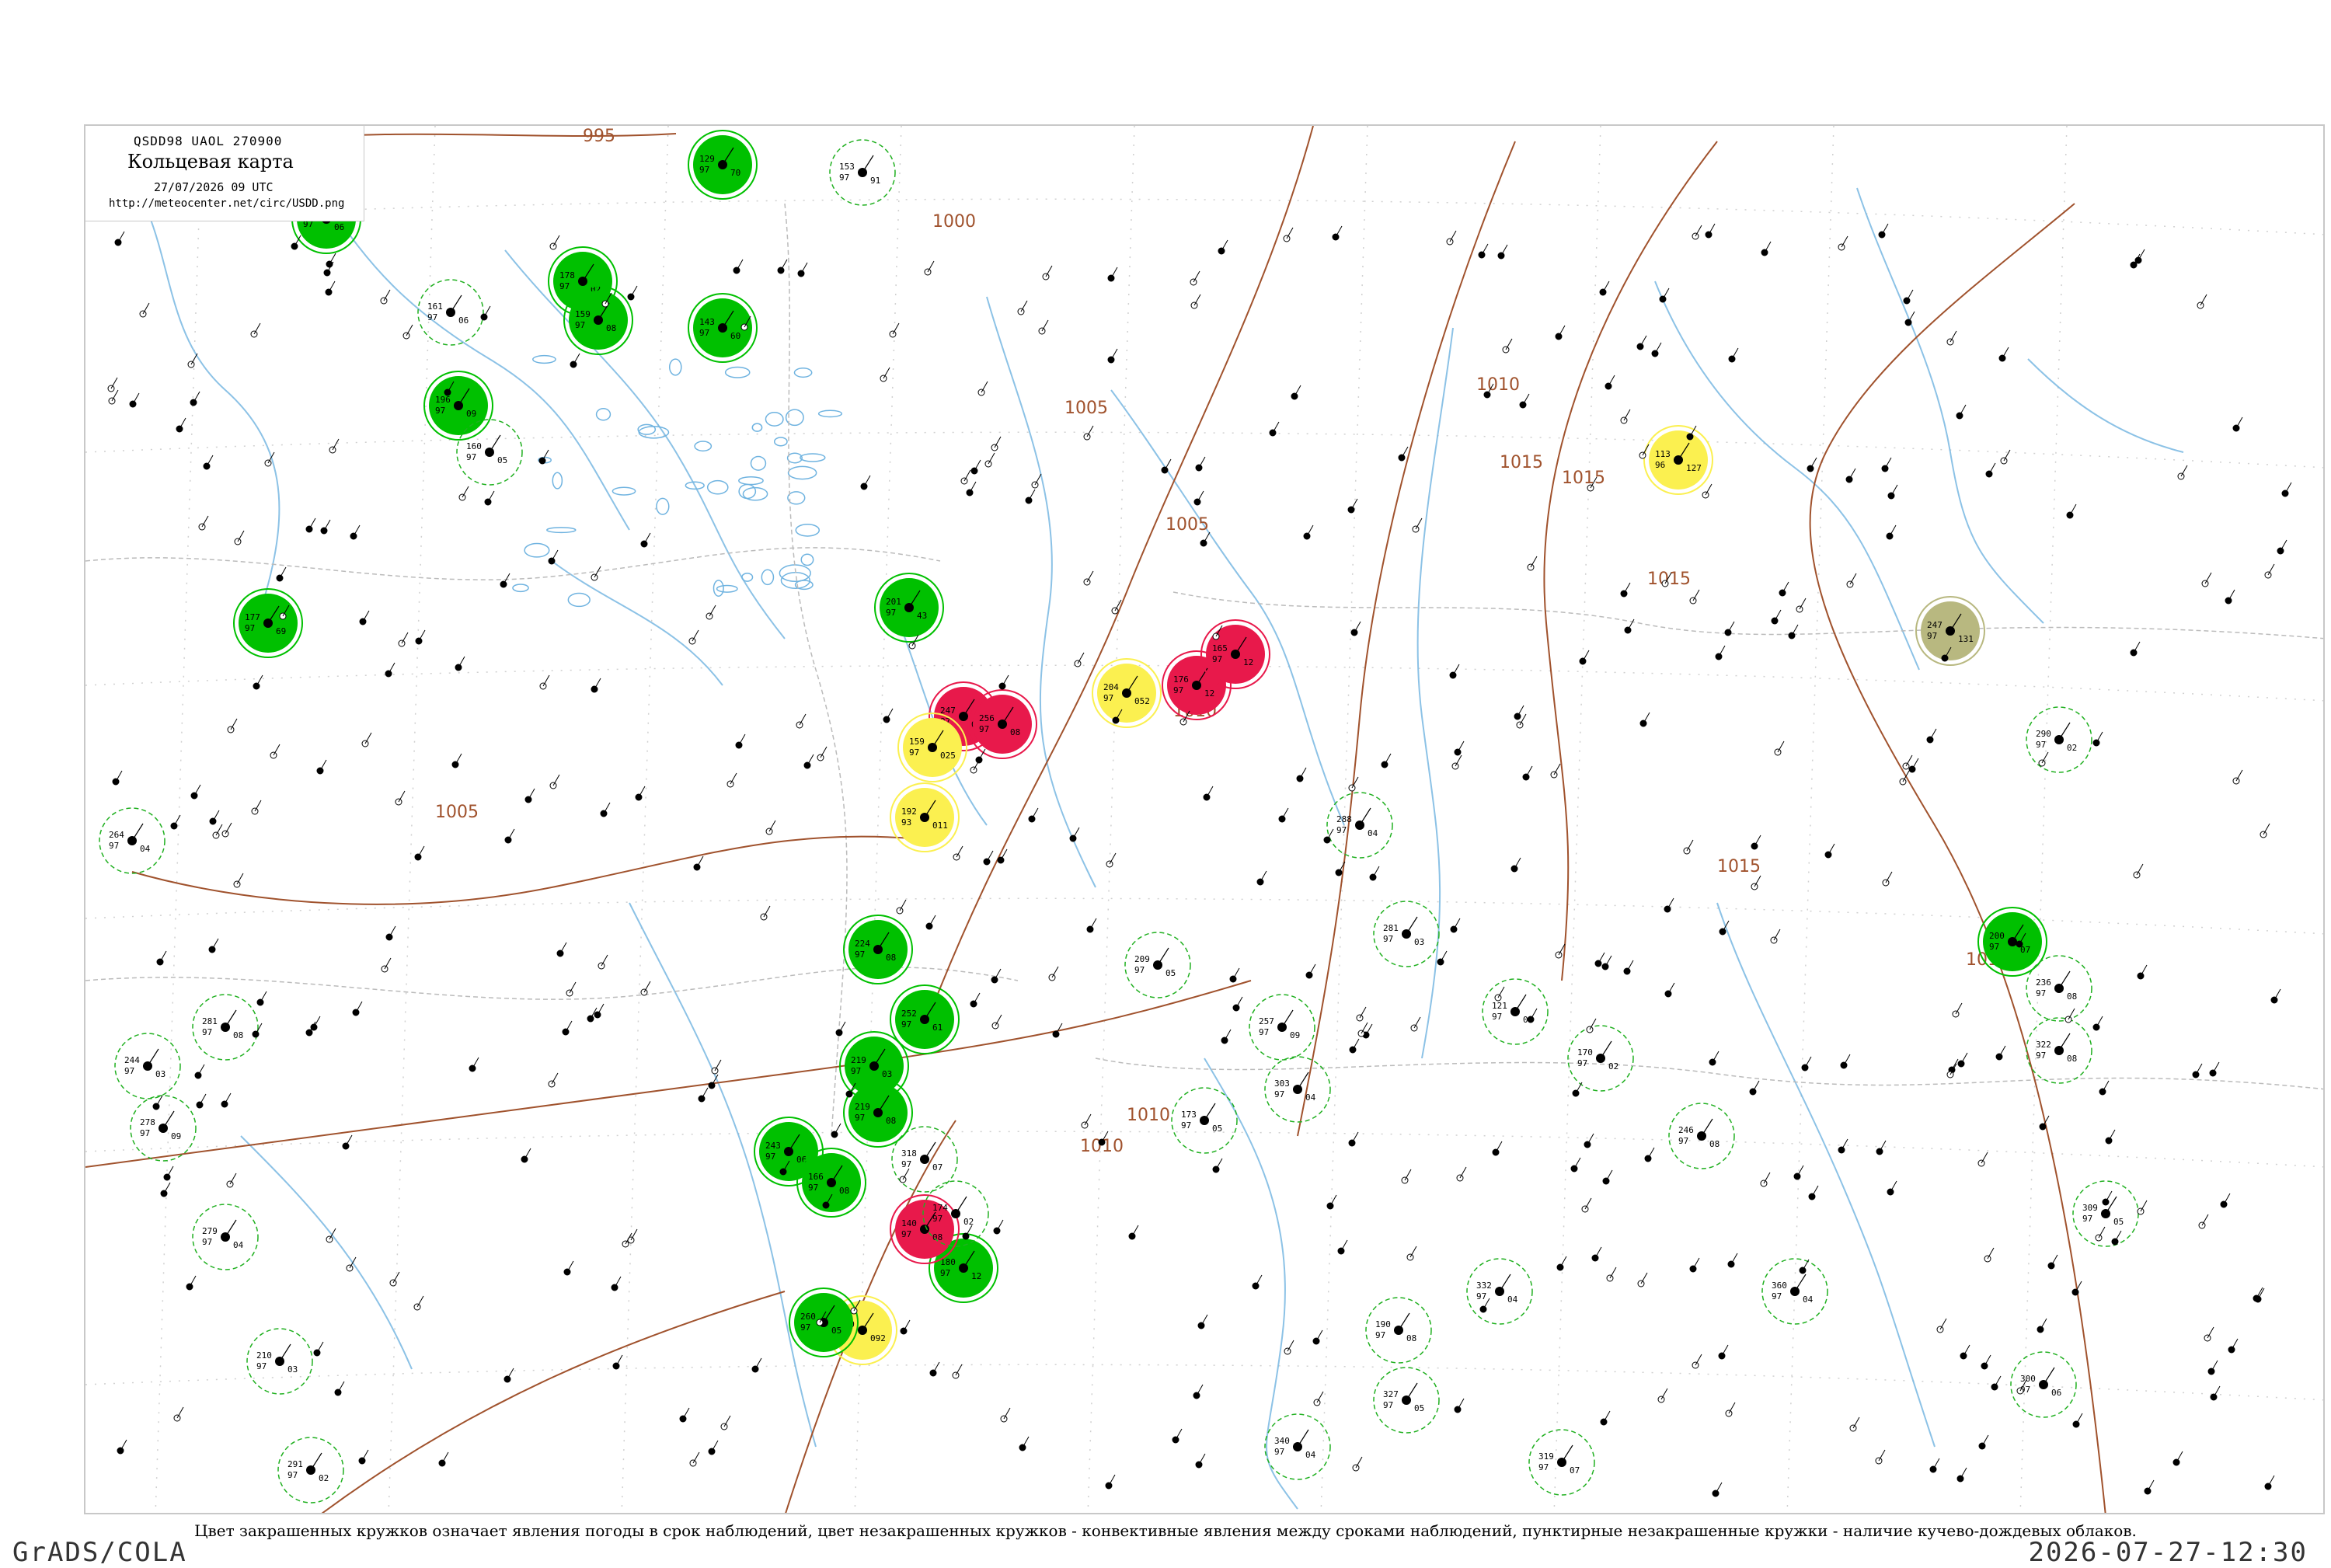 This screenshot has width=2331, height=1568. What do you see at coordinates (1546, 1456) in the screenshot?
I see `station-pressure: 319` at bounding box center [1546, 1456].